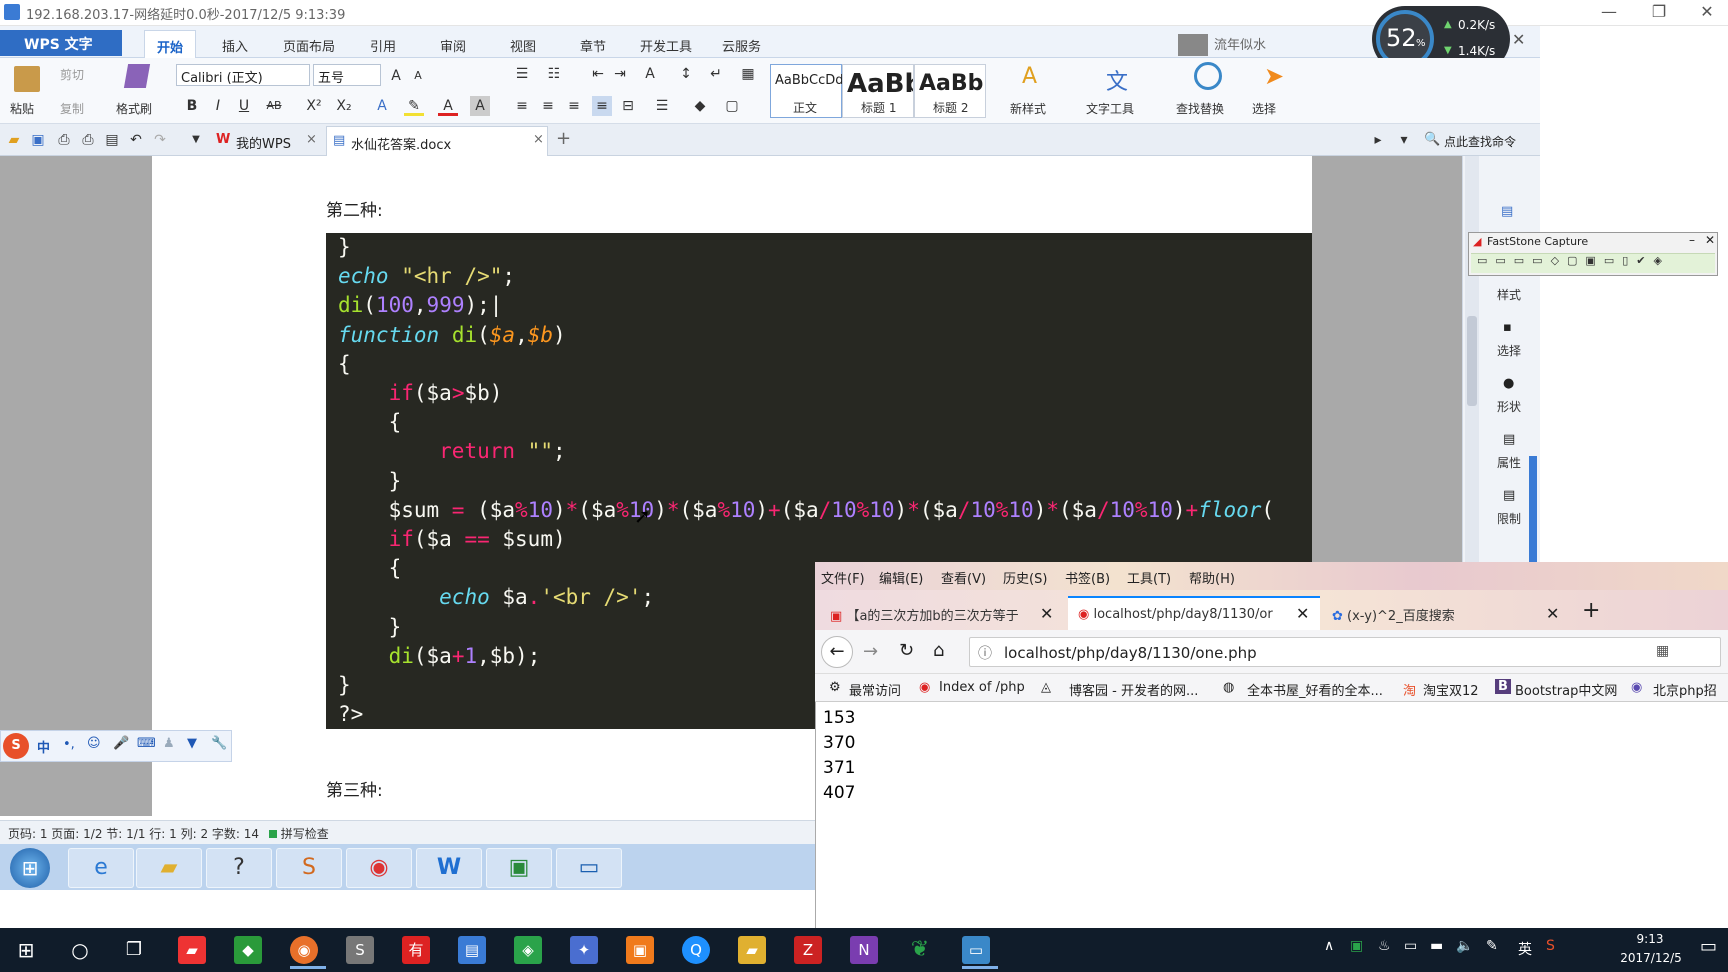  What do you see at coordinates (538, 139) in the screenshot?
I see `close-tab-icon: ×` at bounding box center [538, 139].